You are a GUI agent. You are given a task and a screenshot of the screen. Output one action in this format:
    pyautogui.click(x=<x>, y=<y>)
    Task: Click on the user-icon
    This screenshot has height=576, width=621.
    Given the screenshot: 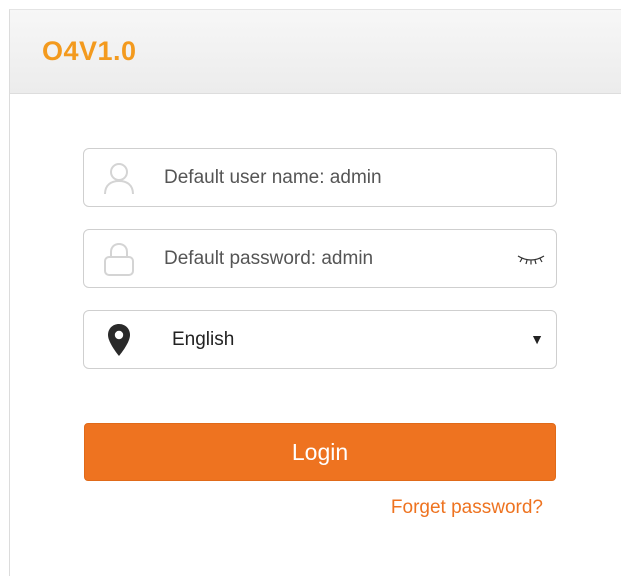 What is the action you would take?
    pyautogui.click(x=119, y=177)
    